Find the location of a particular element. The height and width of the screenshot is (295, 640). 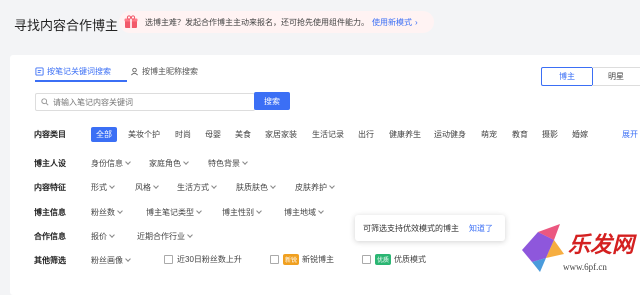

category-item: 运动健身 is located at coordinates (450, 134).